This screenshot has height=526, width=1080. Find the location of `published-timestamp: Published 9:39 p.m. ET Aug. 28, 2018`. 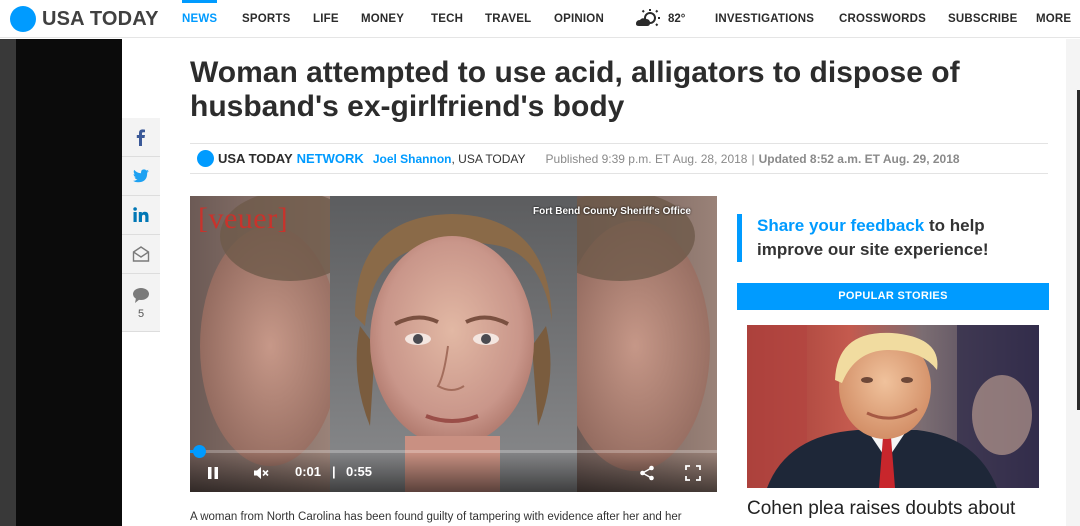

published-timestamp: Published 9:39 p.m. ET Aug. 28, 2018 is located at coordinates (646, 158).